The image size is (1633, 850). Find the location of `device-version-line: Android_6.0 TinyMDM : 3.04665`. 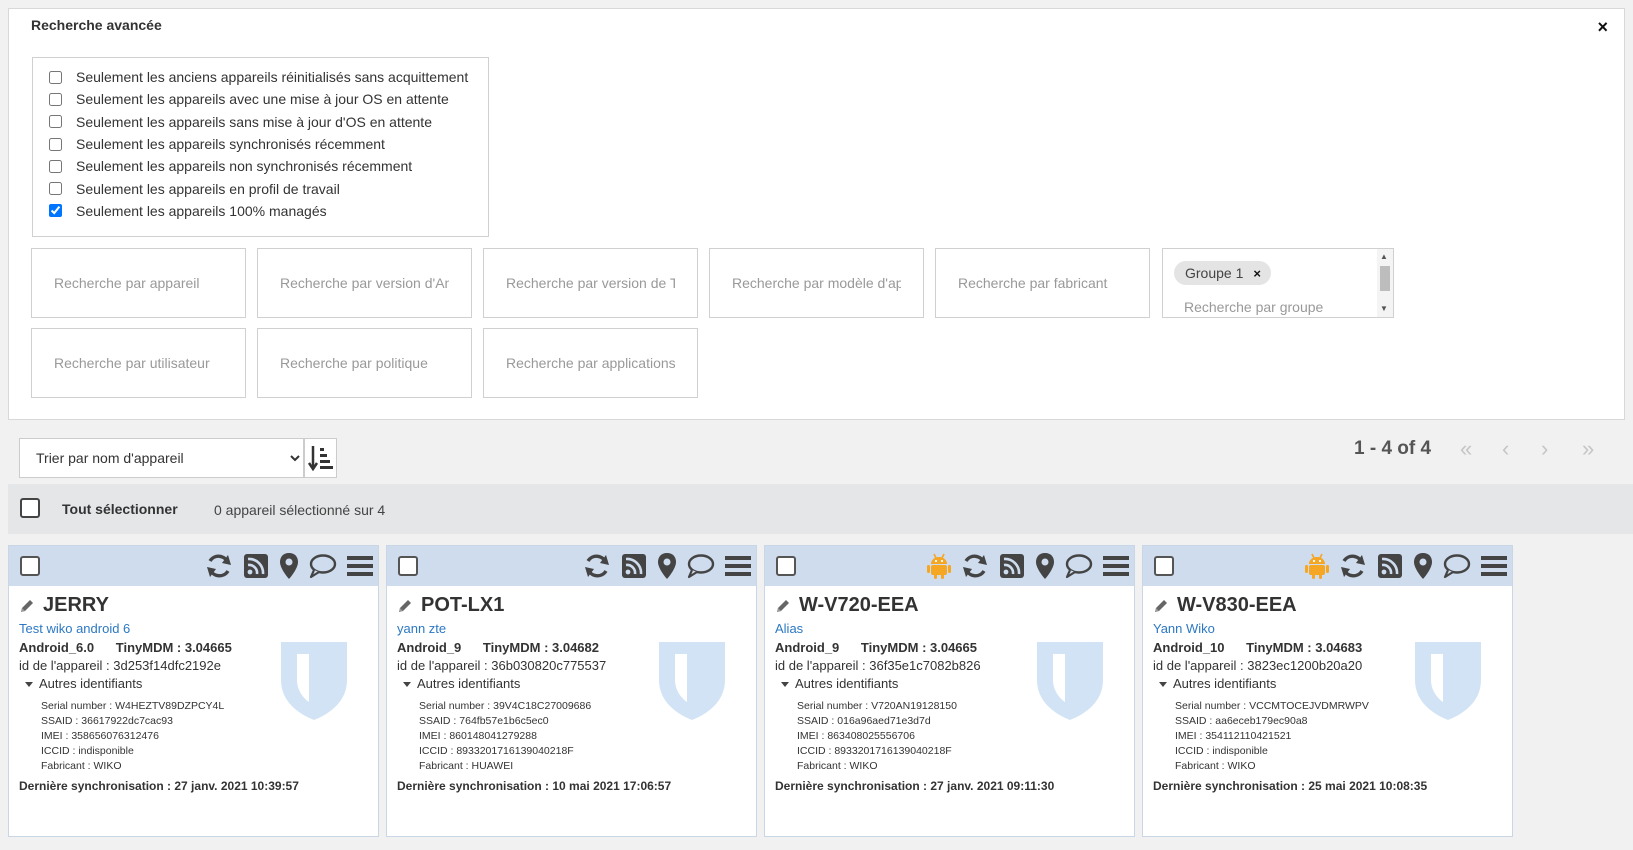

device-version-line: Android_6.0 TinyMDM : 3.04665 is located at coordinates (125, 647).